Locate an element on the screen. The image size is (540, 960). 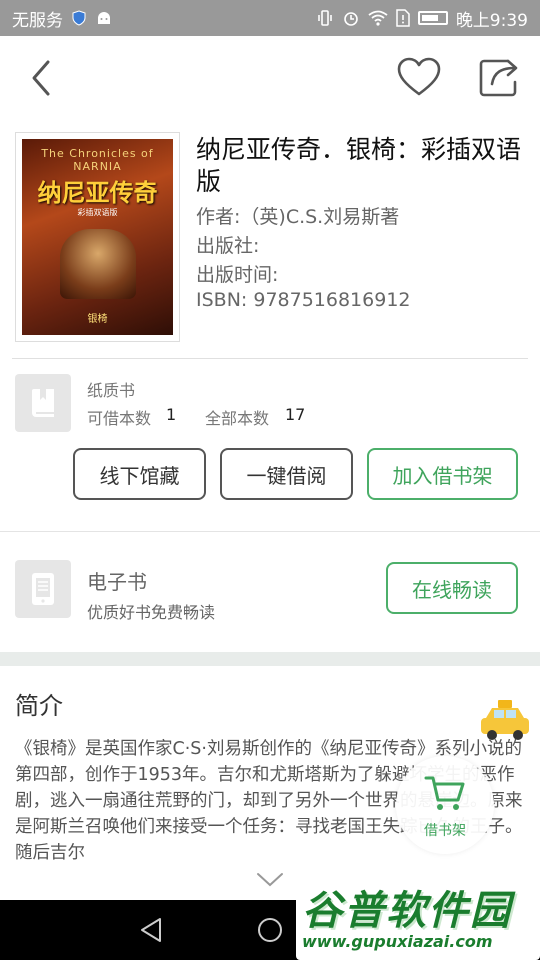
cart-label: 借书架 is located at coordinates (445, 831).